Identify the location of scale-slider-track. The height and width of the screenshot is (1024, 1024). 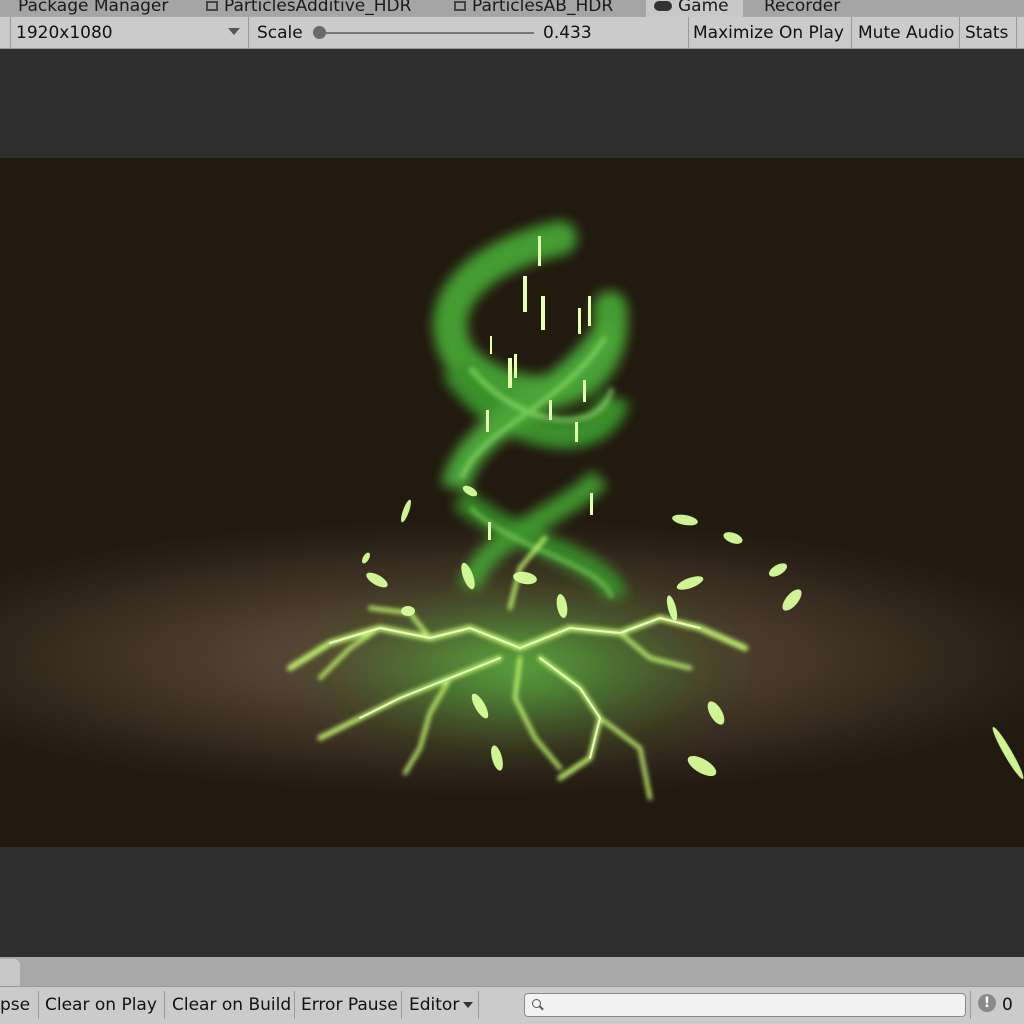
(426, 33).